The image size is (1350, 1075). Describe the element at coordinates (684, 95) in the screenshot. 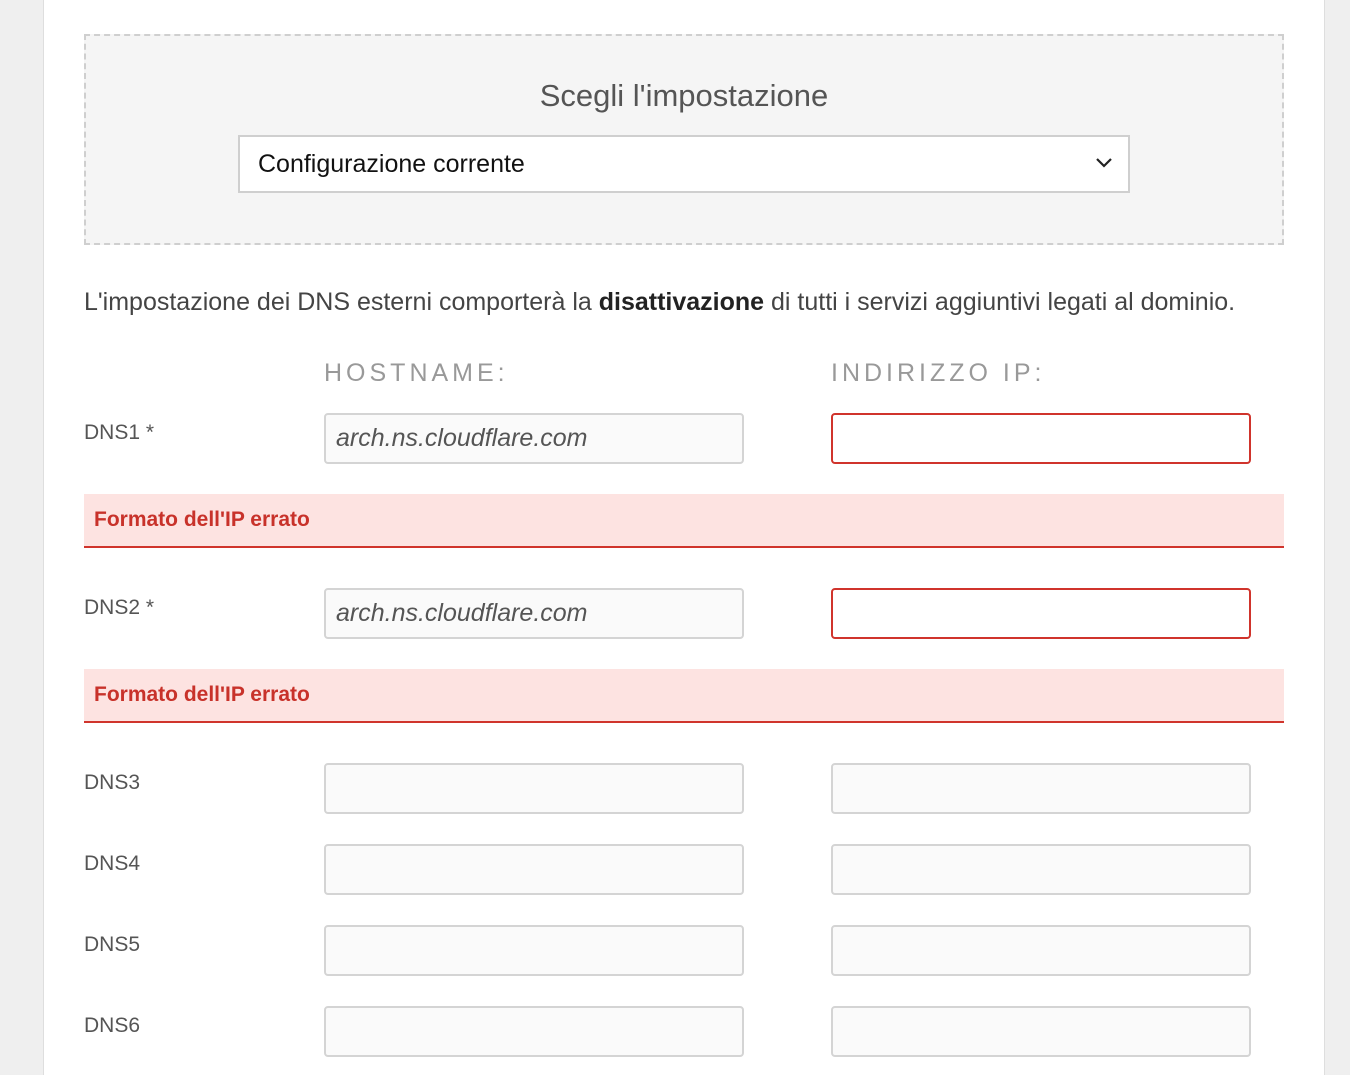

I see `chooser-title: Scegli l'impostazione` at that location.